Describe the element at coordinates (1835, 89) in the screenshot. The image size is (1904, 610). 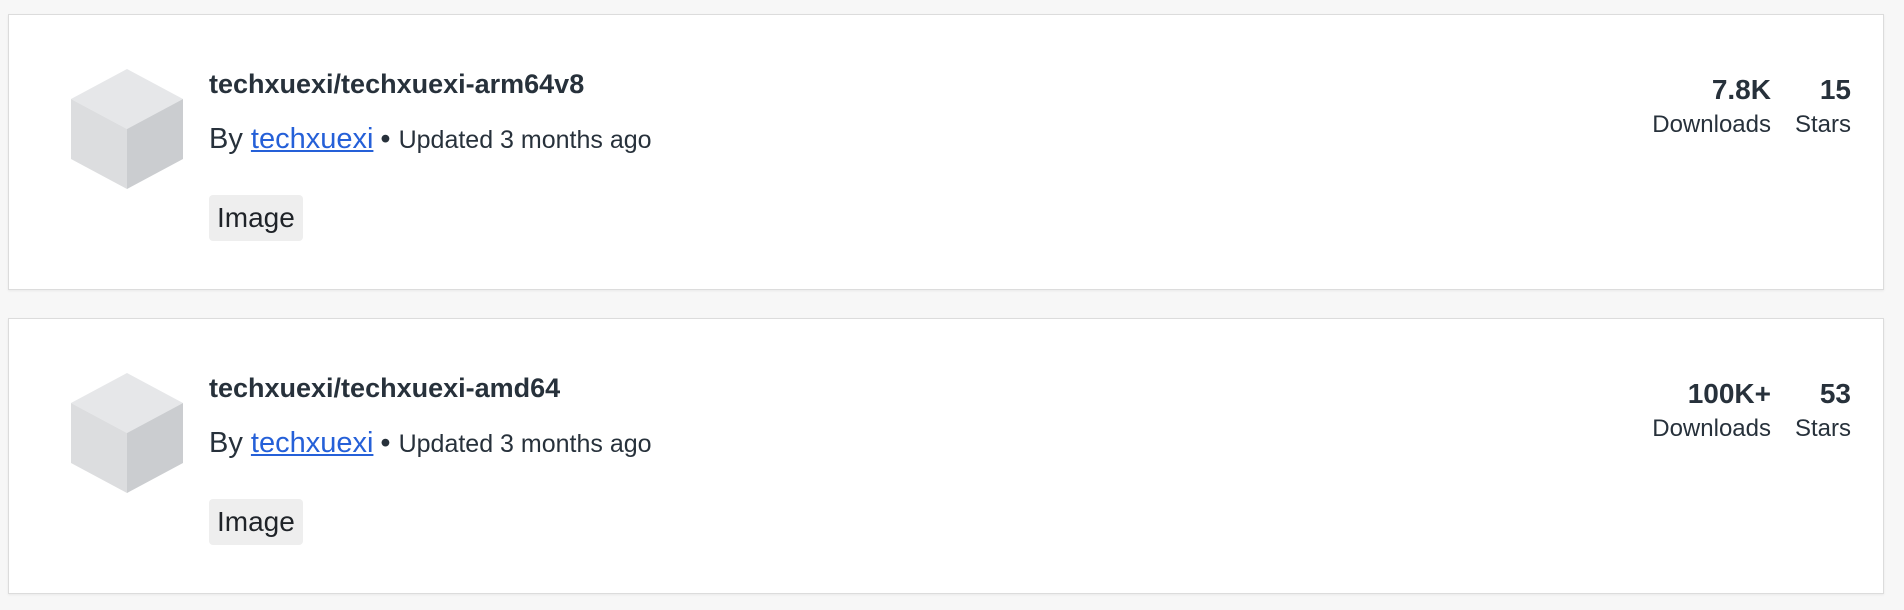
I see `stars-count: 15` at that location.